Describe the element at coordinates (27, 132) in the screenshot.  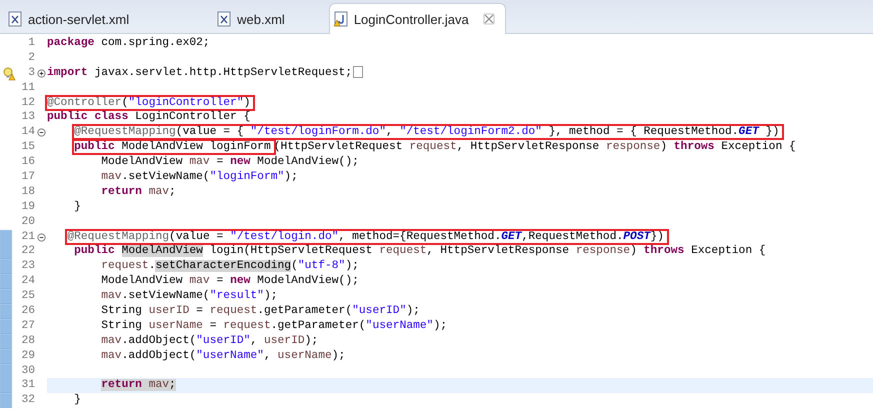
I see `line-number: 14` at that location.